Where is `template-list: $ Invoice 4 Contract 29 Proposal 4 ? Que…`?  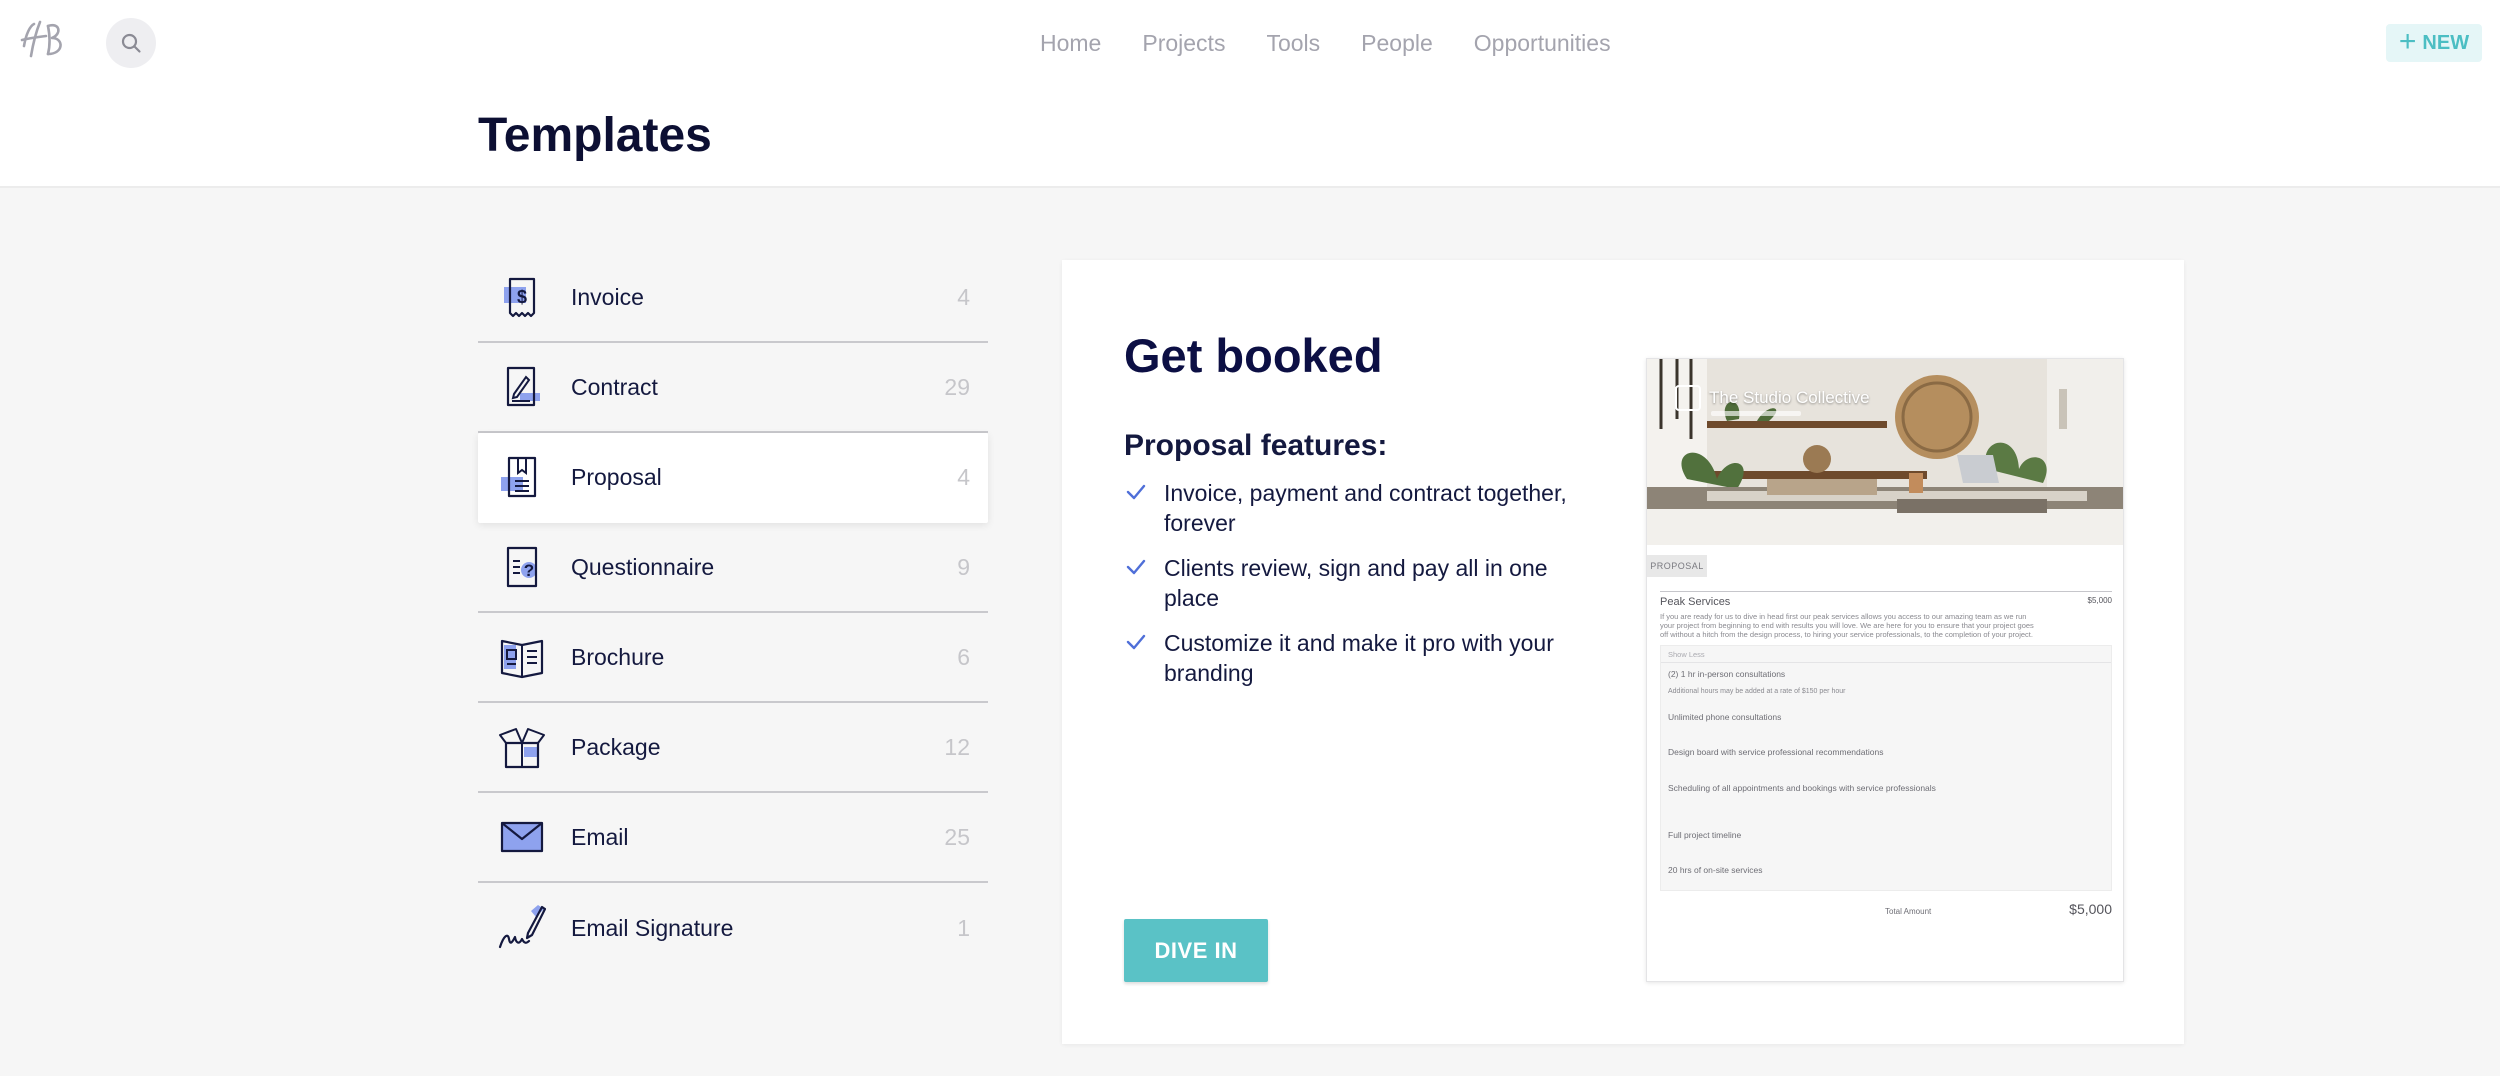
template-list: $ Invoice 4 Contract 29 Proposal 4 ? Que… is located at coordinates (733, 613).